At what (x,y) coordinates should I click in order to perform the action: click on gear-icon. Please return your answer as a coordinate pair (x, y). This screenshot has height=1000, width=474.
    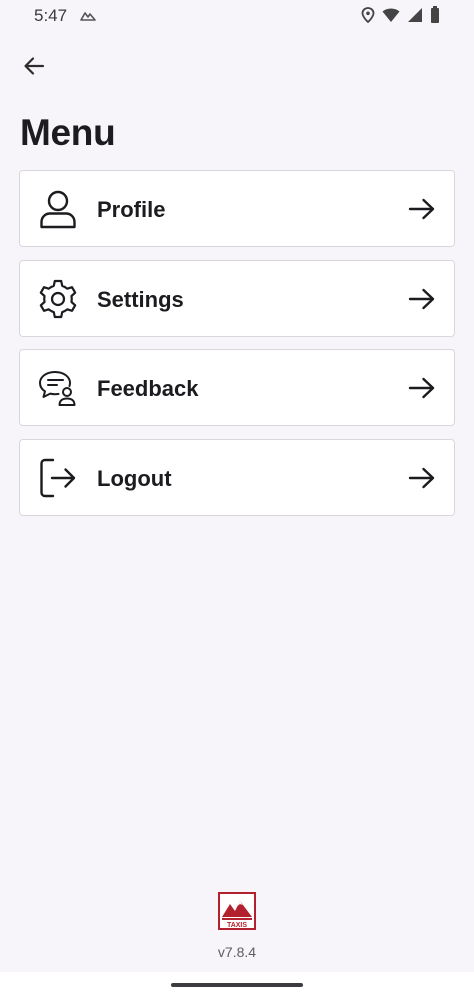
    Looking at the image, I should click on (58, 299).